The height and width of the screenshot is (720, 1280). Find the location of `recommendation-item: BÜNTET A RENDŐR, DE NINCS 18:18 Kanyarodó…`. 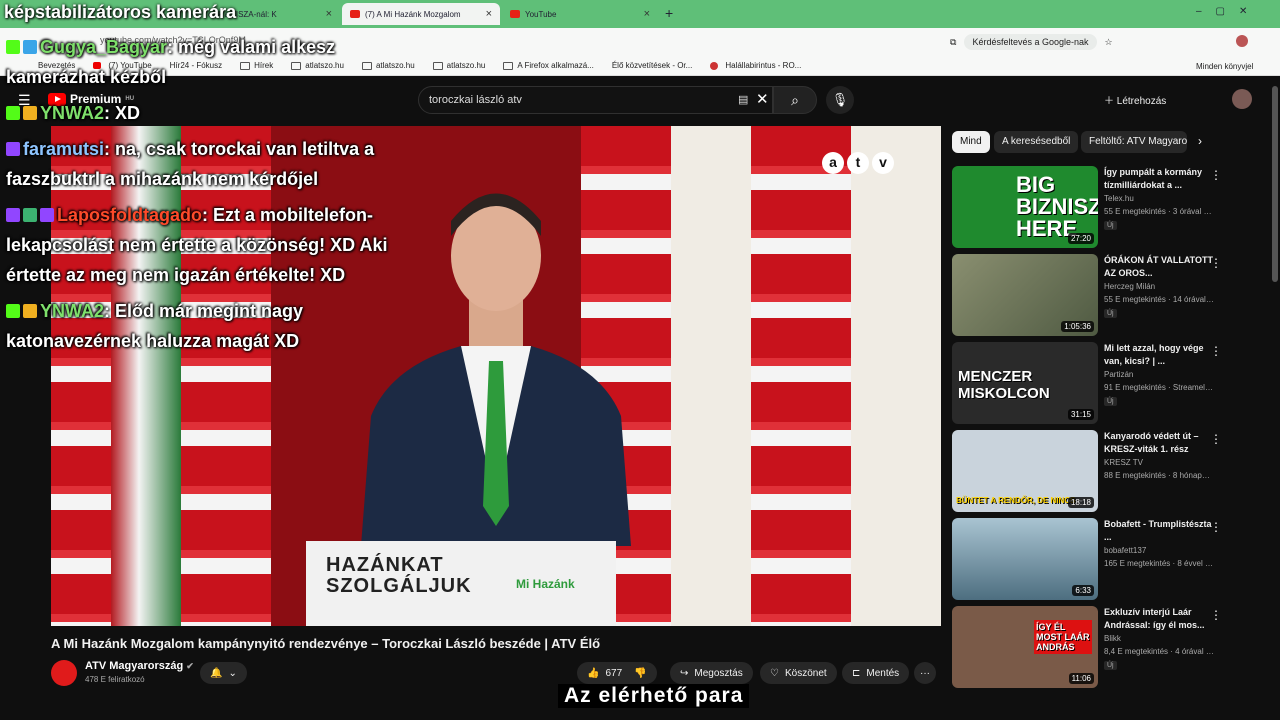

recommendation-item: BÜNTET A RENDŐR, DE NINCS 18:18 Kanyarodó… is located at coordinates (1112, 472).